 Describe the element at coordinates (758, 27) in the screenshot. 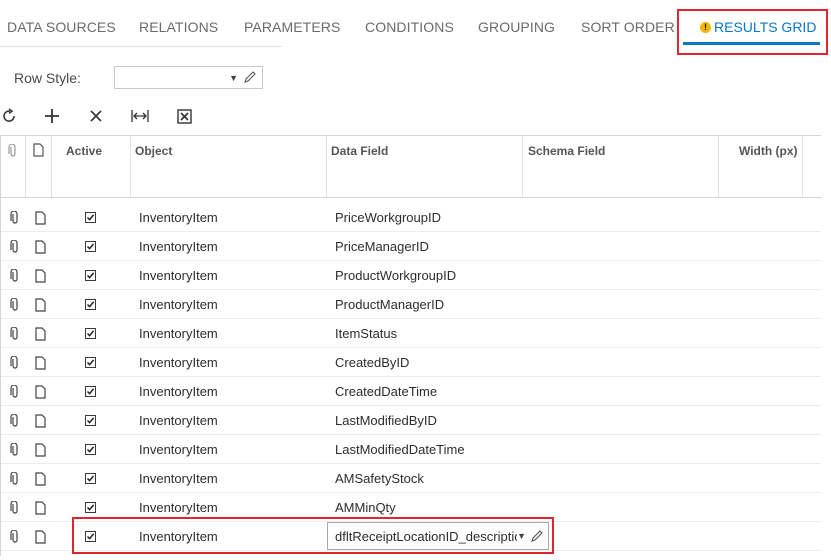

I see `tab-results-grid: ! RESULTS GRID` at that location.